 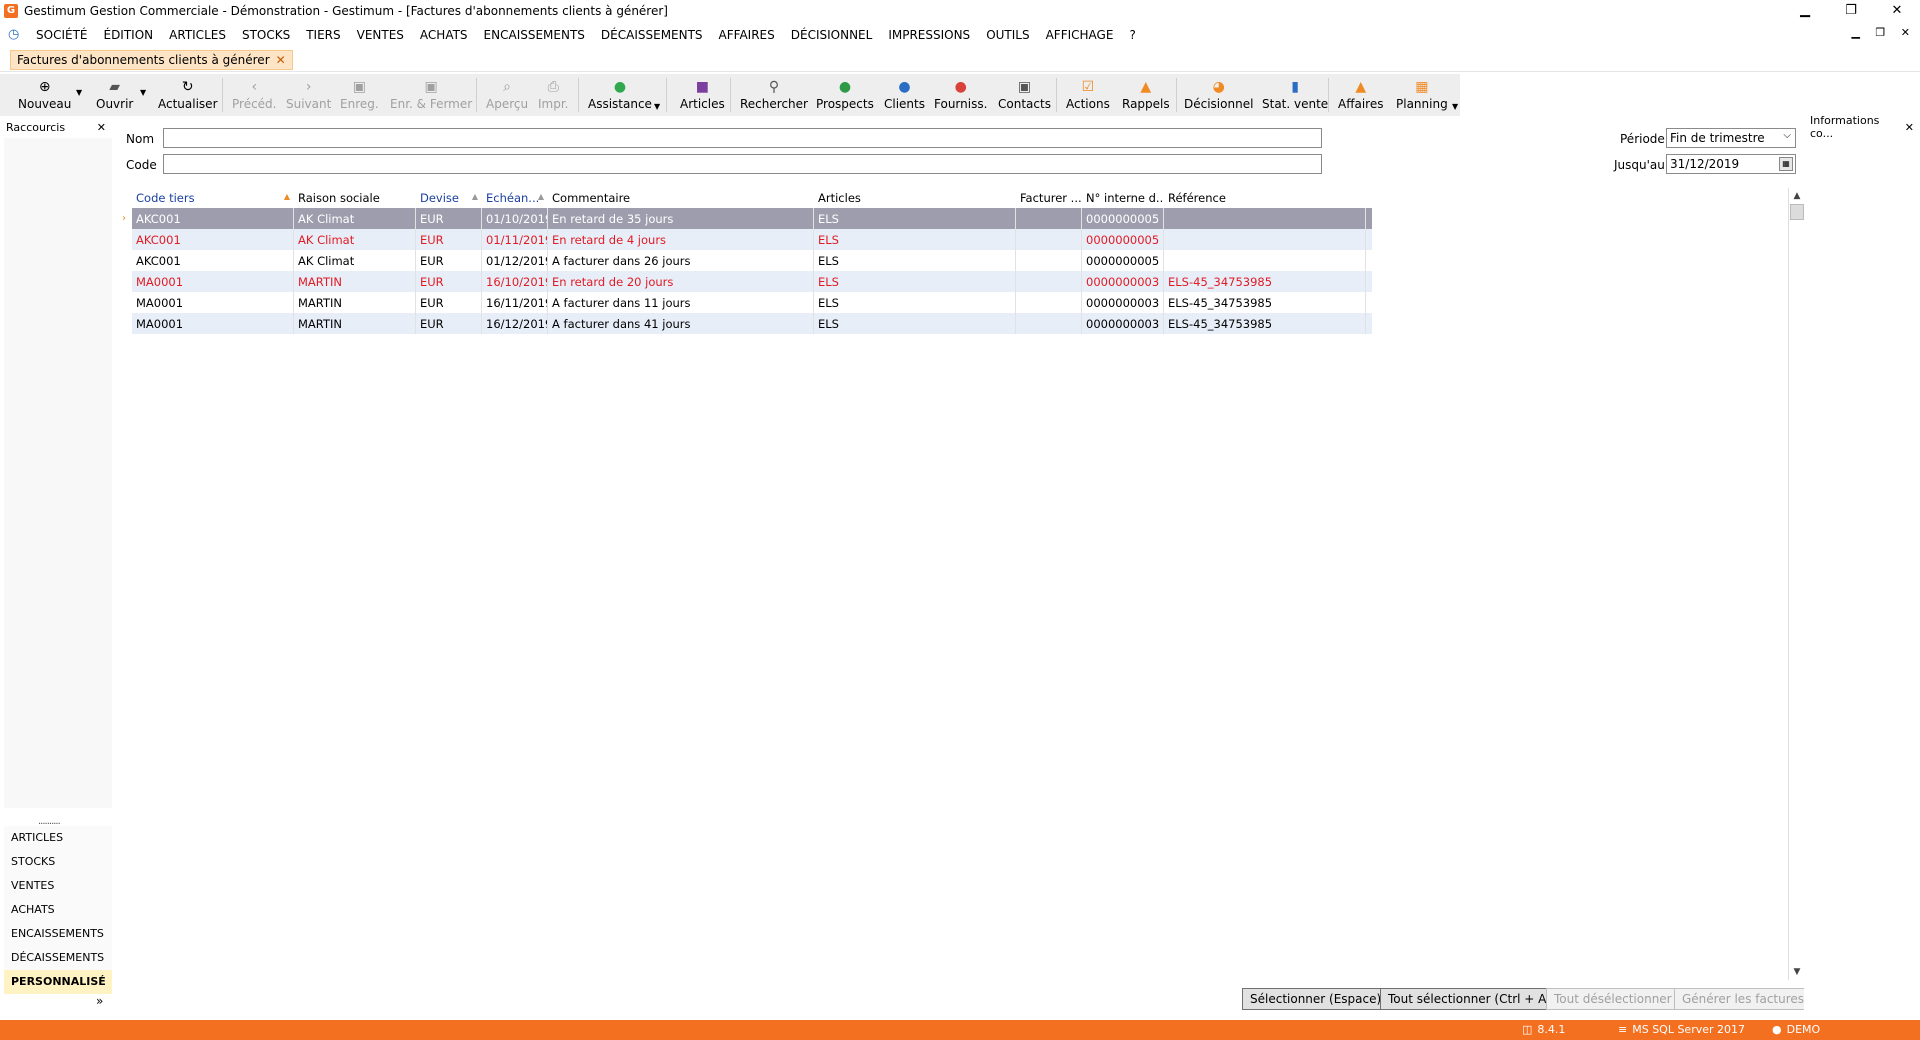 I want to click on search-button-label: Rechercher, so click(x=774, y=104).